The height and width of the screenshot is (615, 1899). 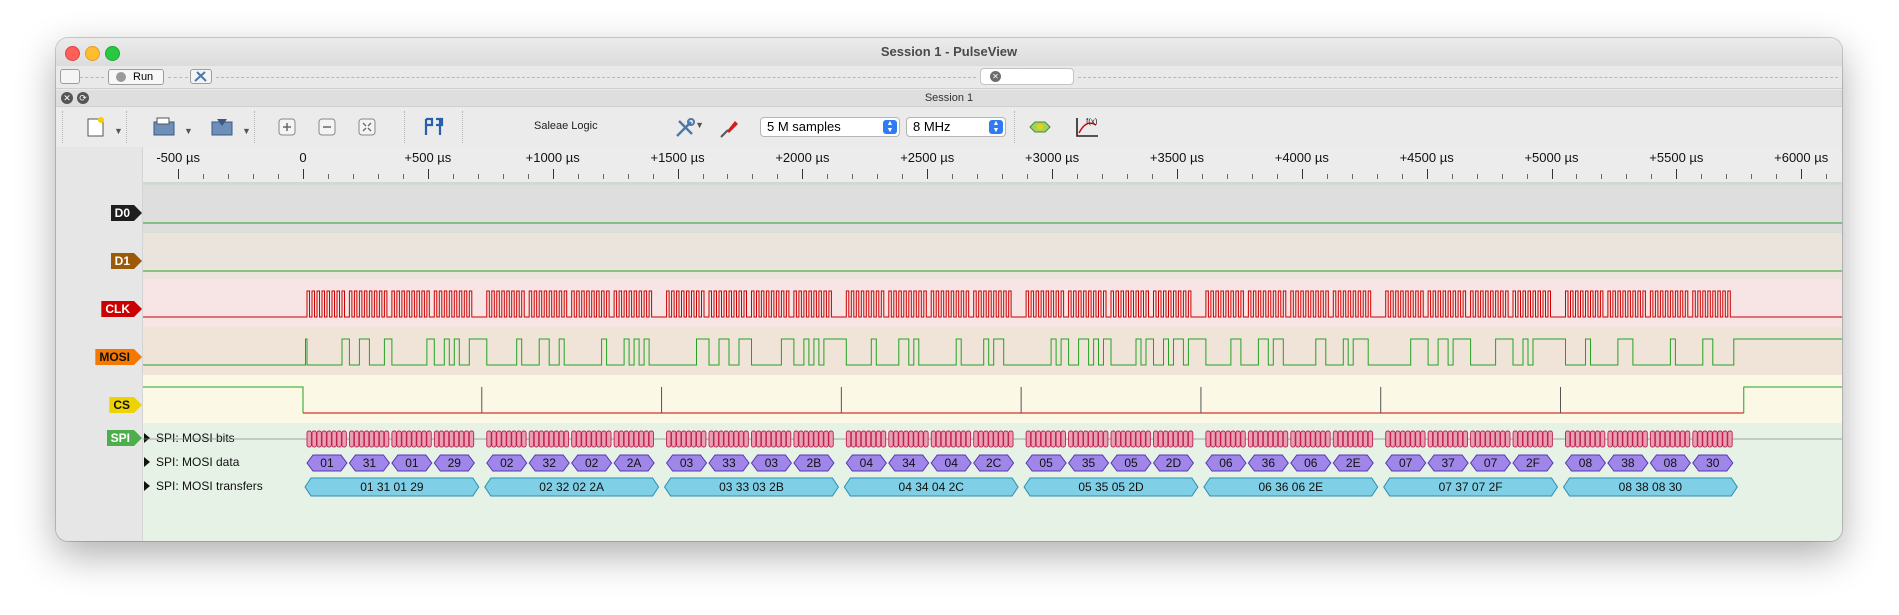 What do you see at coordinates (1087, 129) in the screenshot?
I see `math-signal-icon: f(x)` at bounding box center [1087, 129].